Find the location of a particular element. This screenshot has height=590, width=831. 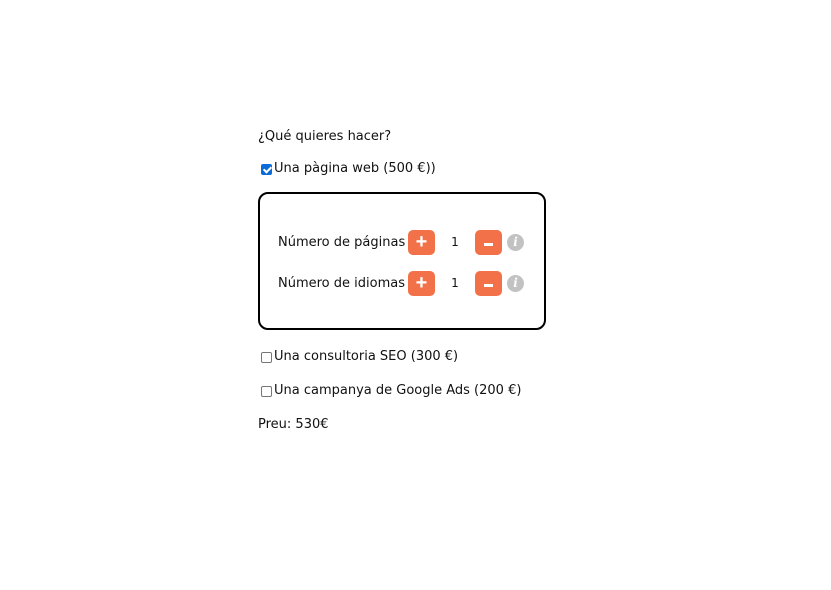

web-page-checkbox is located at coordinates (266, 169).